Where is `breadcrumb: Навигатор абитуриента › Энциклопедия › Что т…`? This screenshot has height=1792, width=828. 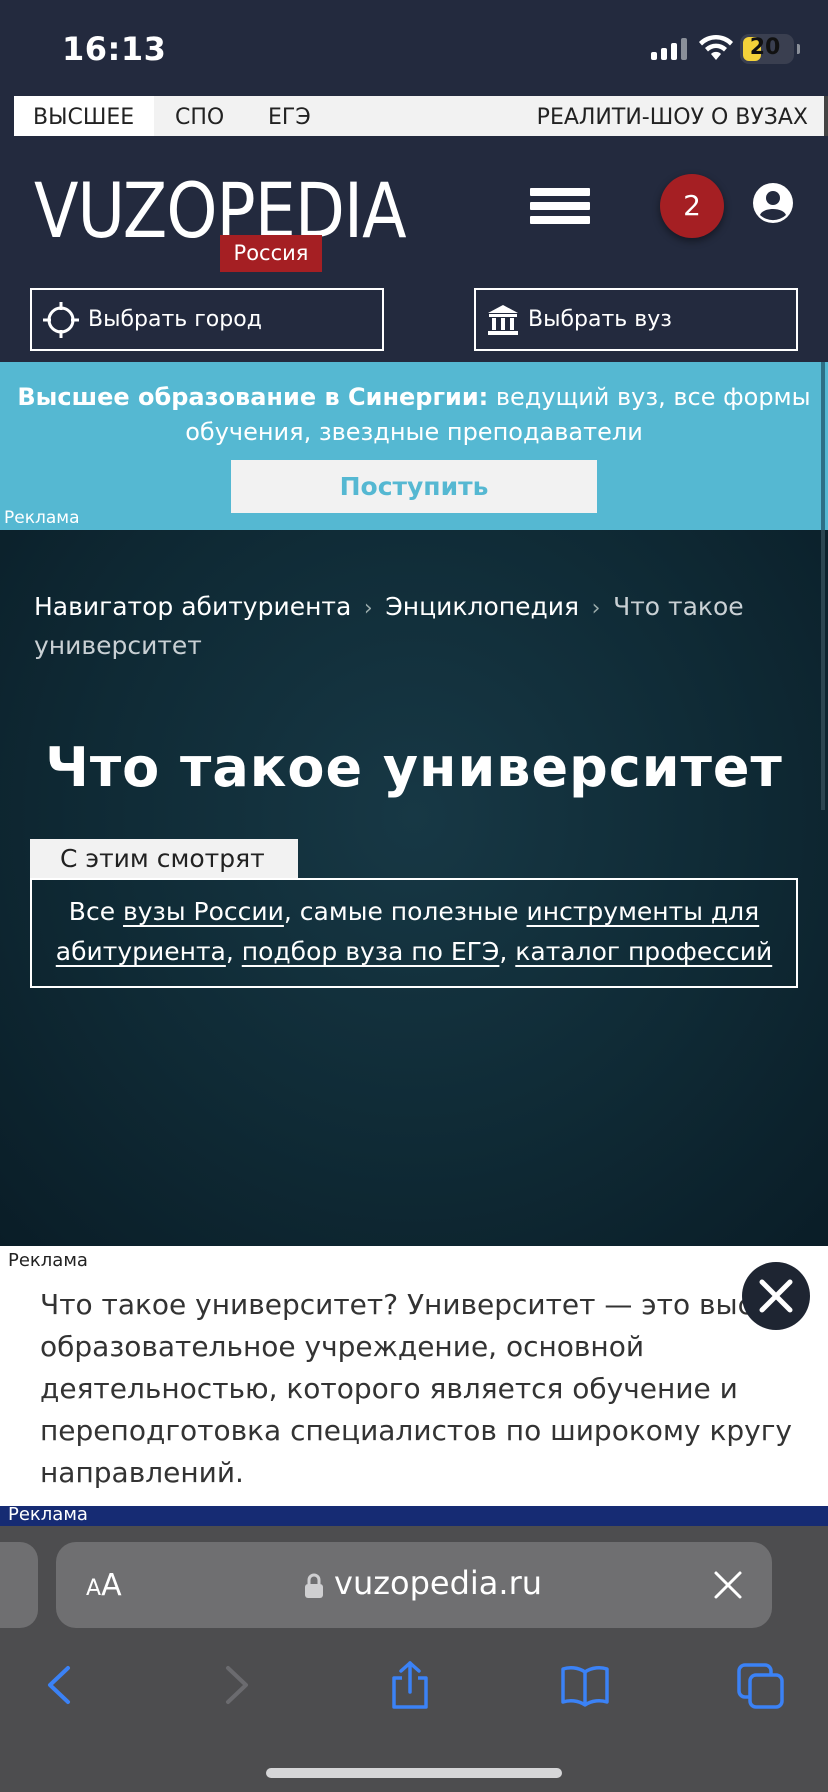 breadcrumb: Навигатор абитуриента › Энциклопедия › Что т… is located at coordinates (394, 626).